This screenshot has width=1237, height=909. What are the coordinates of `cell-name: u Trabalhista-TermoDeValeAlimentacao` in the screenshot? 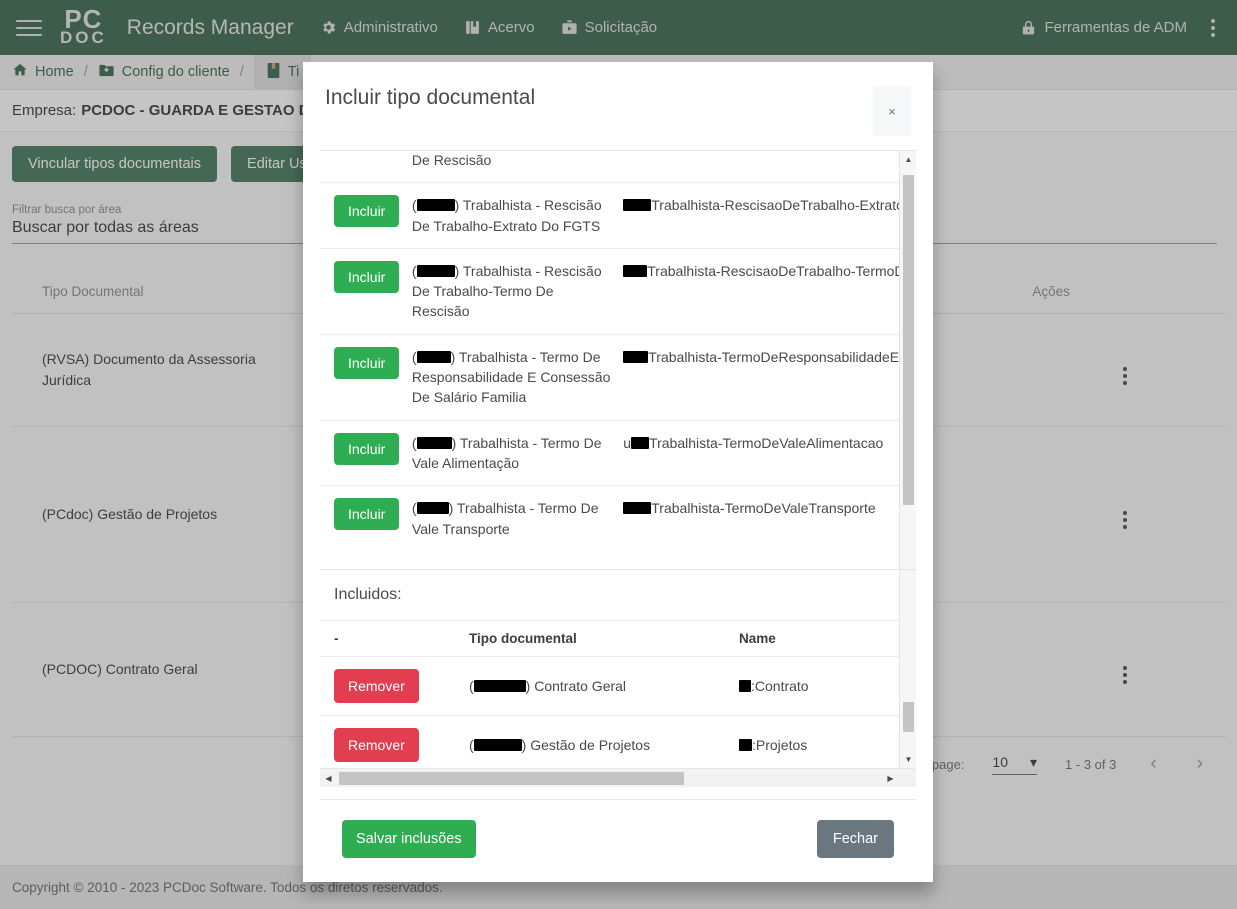 It's located at (758, 453).